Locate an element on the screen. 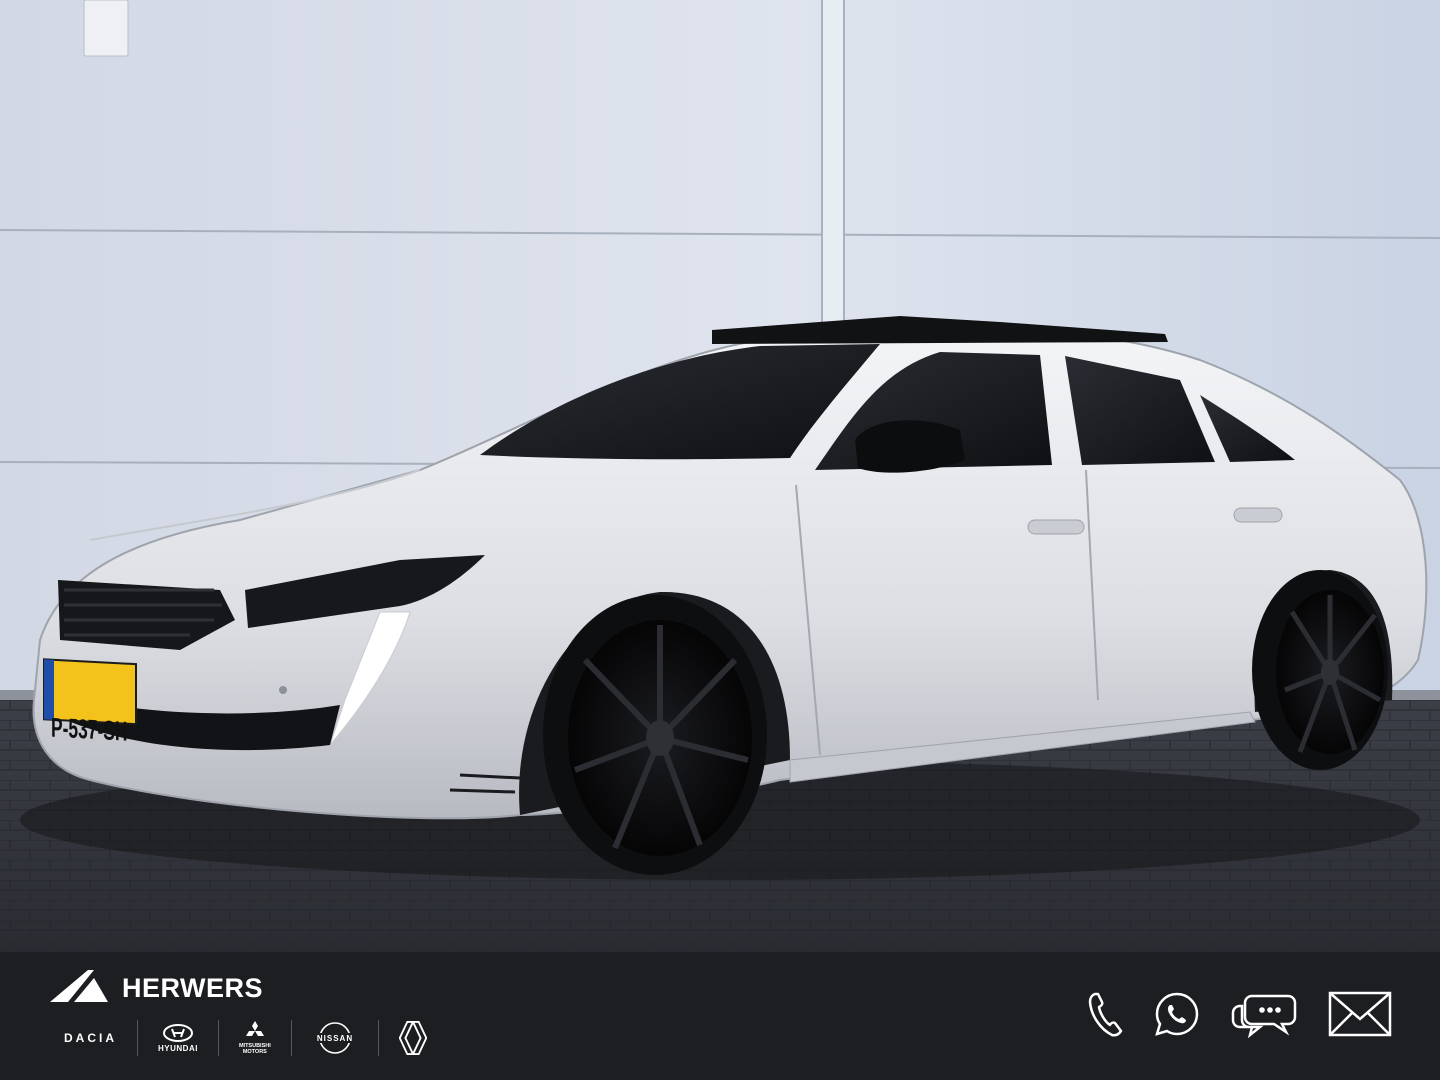  phone-icon is located at coordinates (1105, 1014).